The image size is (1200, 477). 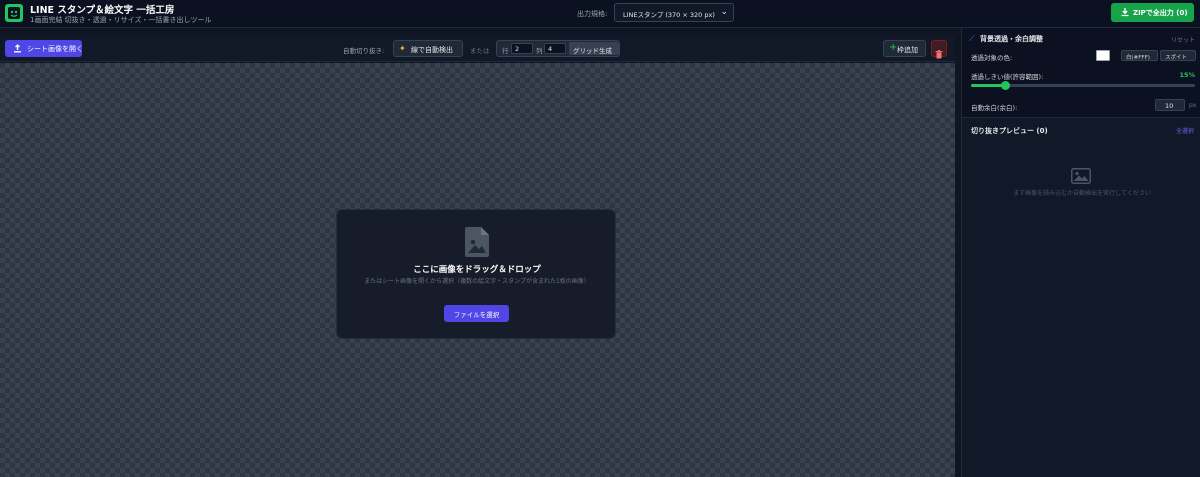 What do you see at coordinates (17, 49) in the screenshot?
I see `upload-icon` at bounding box center [17, 49].